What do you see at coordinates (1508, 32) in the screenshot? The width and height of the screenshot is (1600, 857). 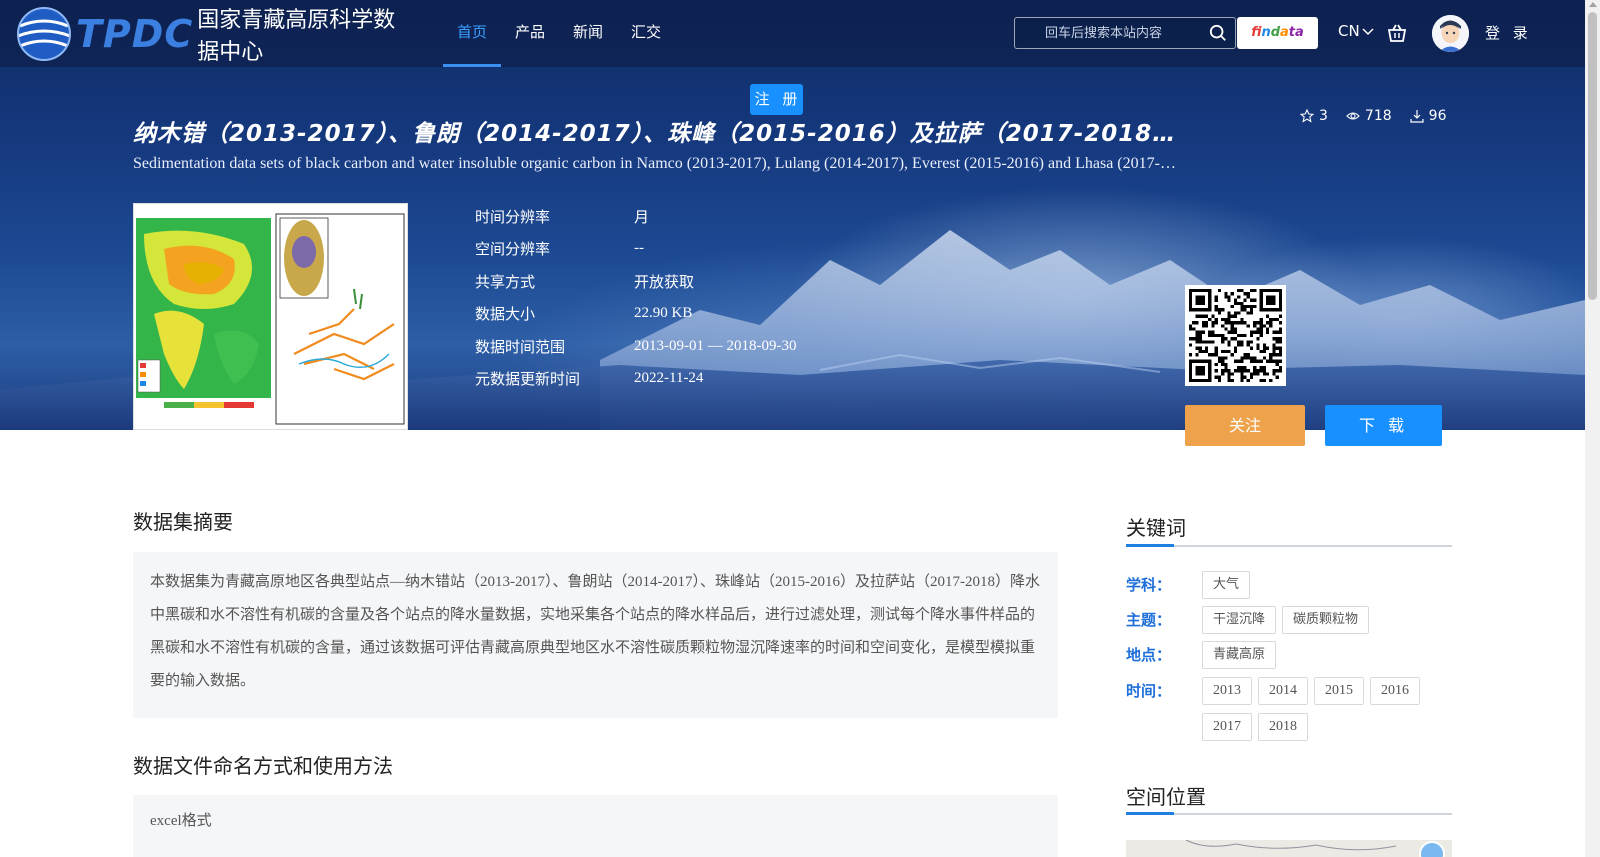 I see `login-link: 登 录` at bounding box center [1508, 32].